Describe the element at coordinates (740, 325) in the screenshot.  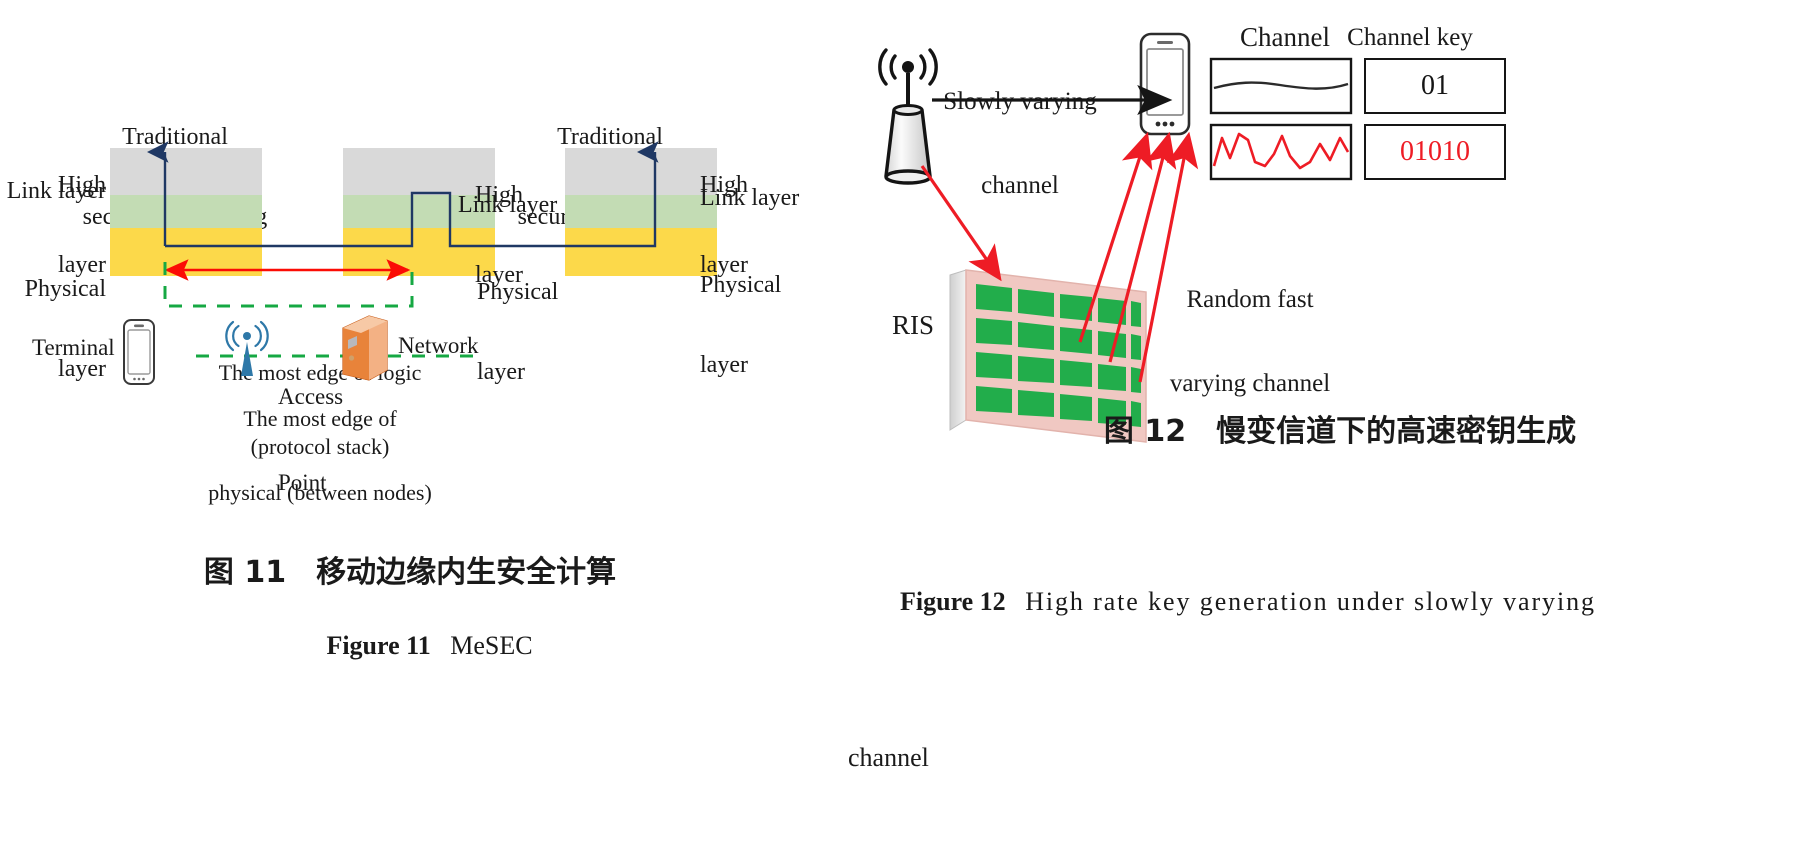
I see `physical-layer-label-right: Physical layer` at that location.